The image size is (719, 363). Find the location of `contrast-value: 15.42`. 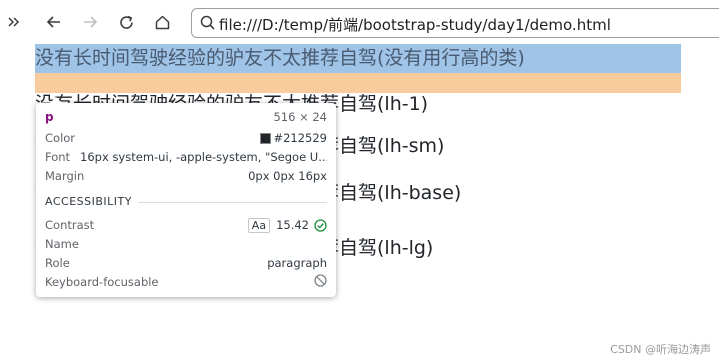

contrast-value: 15.42 is located at coordinates (292, 224).